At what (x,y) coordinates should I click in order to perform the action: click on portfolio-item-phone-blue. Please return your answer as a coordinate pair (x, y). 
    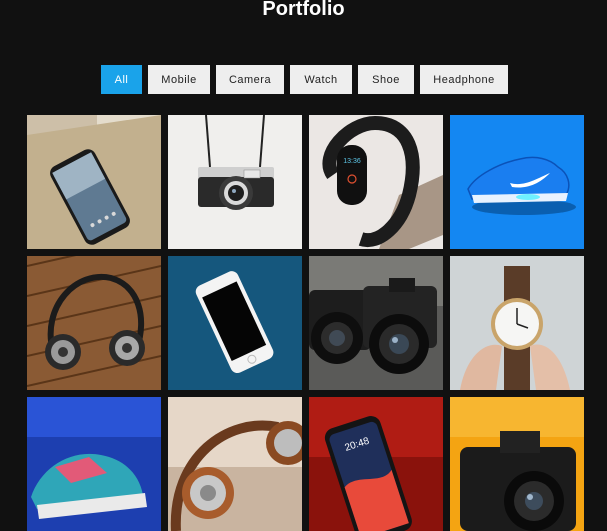
    Looking at the image, I should click on (235, 323).